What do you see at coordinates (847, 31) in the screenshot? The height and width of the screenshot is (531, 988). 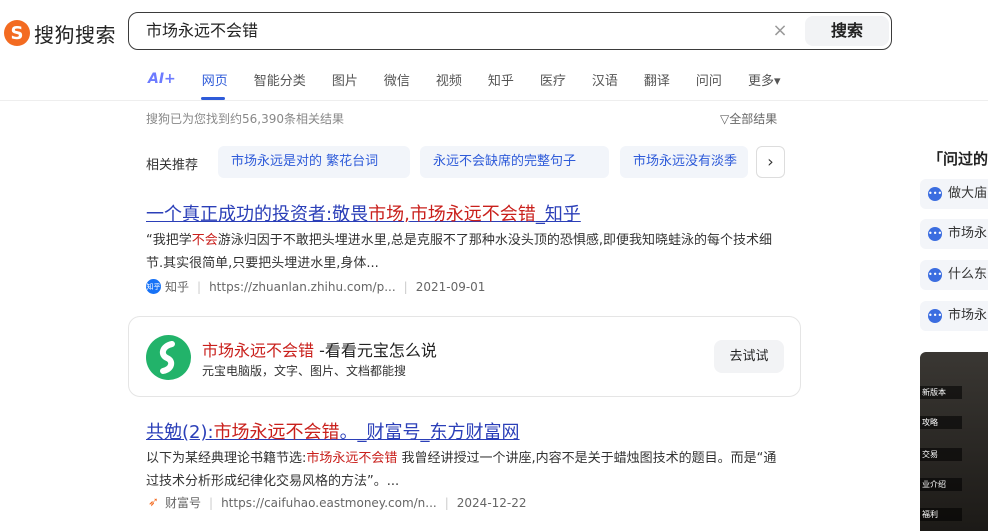 I see `search-button: 搜索` at bounding box center [847, 31].